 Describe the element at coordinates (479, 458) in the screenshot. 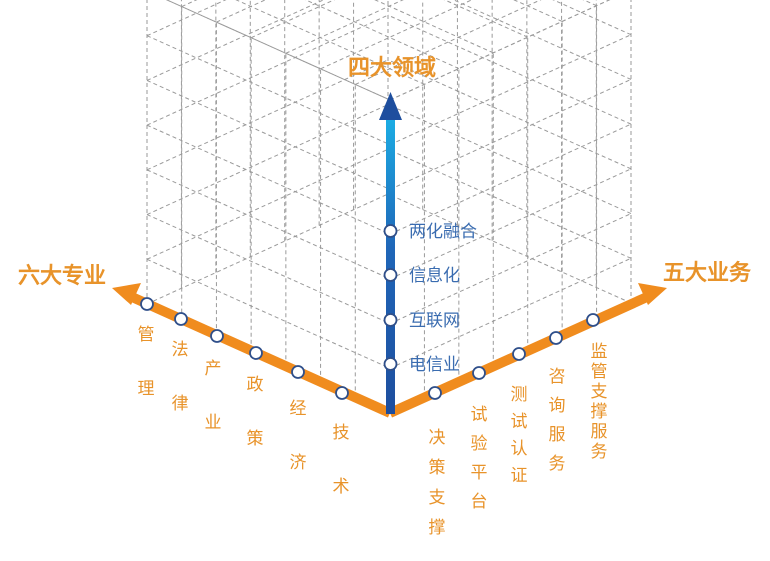

I see `right-axis-label: 试验平台` at that location.